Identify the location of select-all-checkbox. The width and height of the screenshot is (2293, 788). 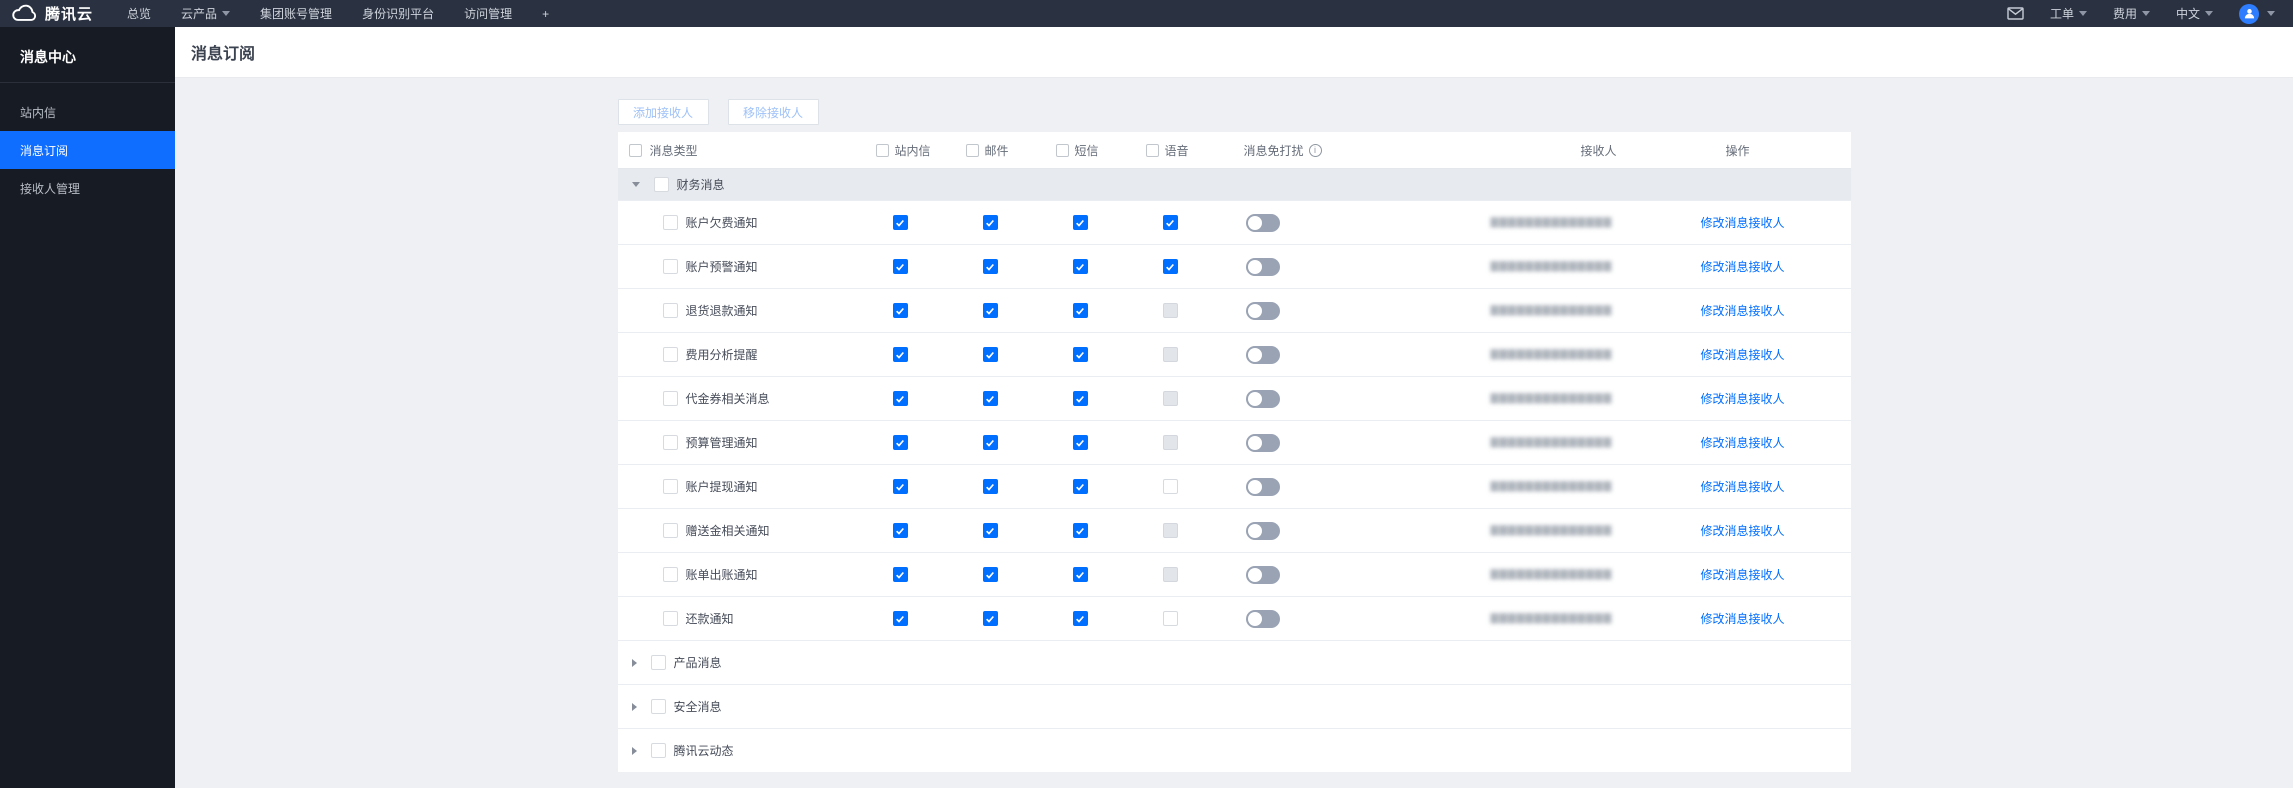
(635, 150).